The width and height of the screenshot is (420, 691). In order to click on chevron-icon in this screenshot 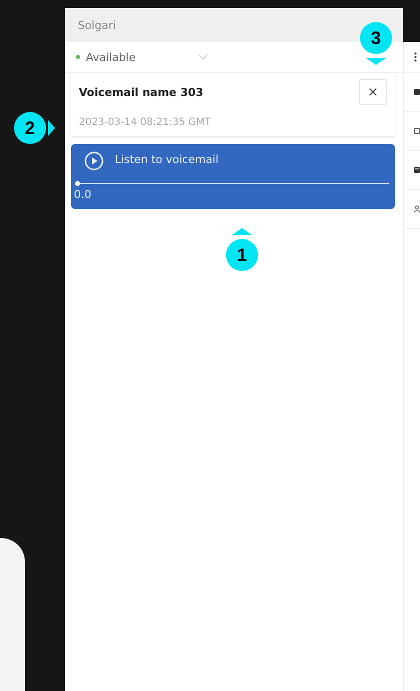, I will do `click(203, 57)`.